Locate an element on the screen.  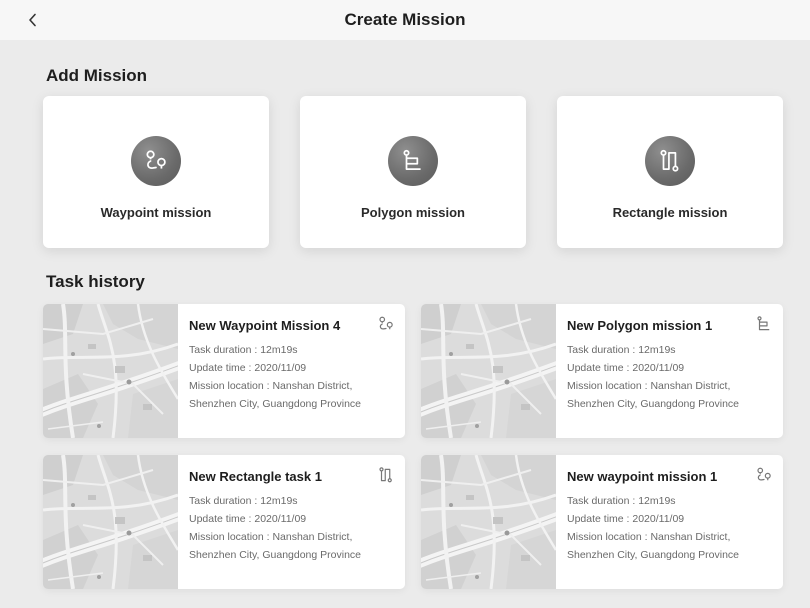
top-bar: Create Mission is located at coordinates (405, 20).